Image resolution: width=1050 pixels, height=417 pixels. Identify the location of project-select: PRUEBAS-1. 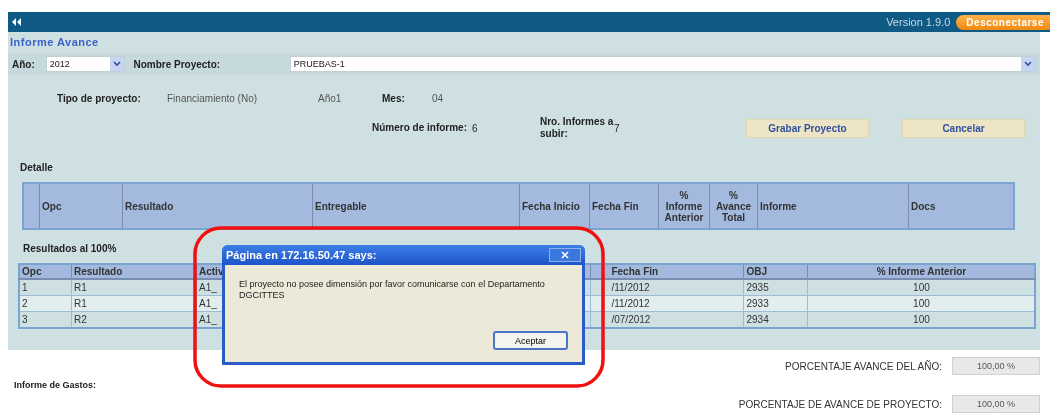
(662, 64).